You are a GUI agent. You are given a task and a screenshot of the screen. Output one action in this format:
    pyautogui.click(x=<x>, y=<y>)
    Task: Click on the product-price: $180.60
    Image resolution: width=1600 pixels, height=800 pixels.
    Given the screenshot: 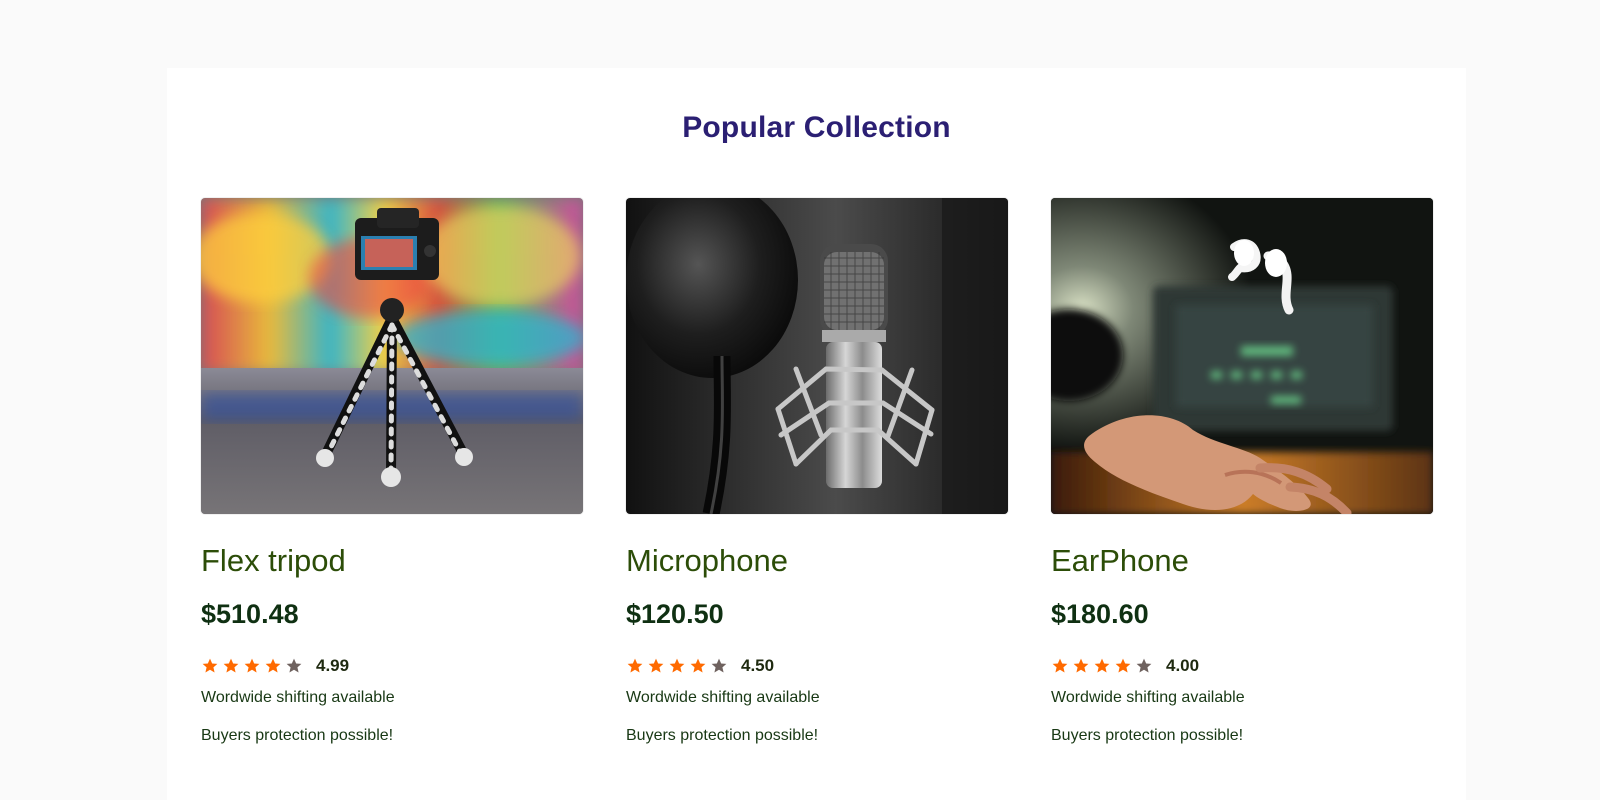 What is the action you would take?
    pyautogui.click(x=1100, y=614)
    